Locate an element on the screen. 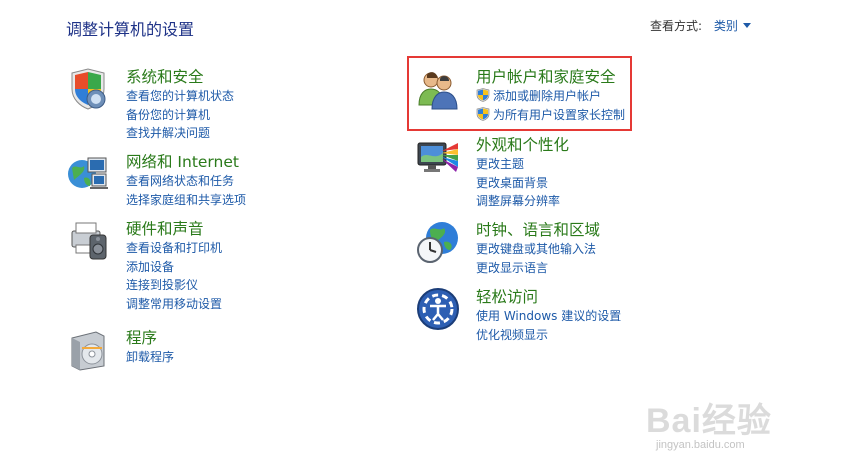 Image resolution: width=847 pixels, height=475 pixels. link-change-display-language: 更改显示语言 is located at coordinates (616, 268).